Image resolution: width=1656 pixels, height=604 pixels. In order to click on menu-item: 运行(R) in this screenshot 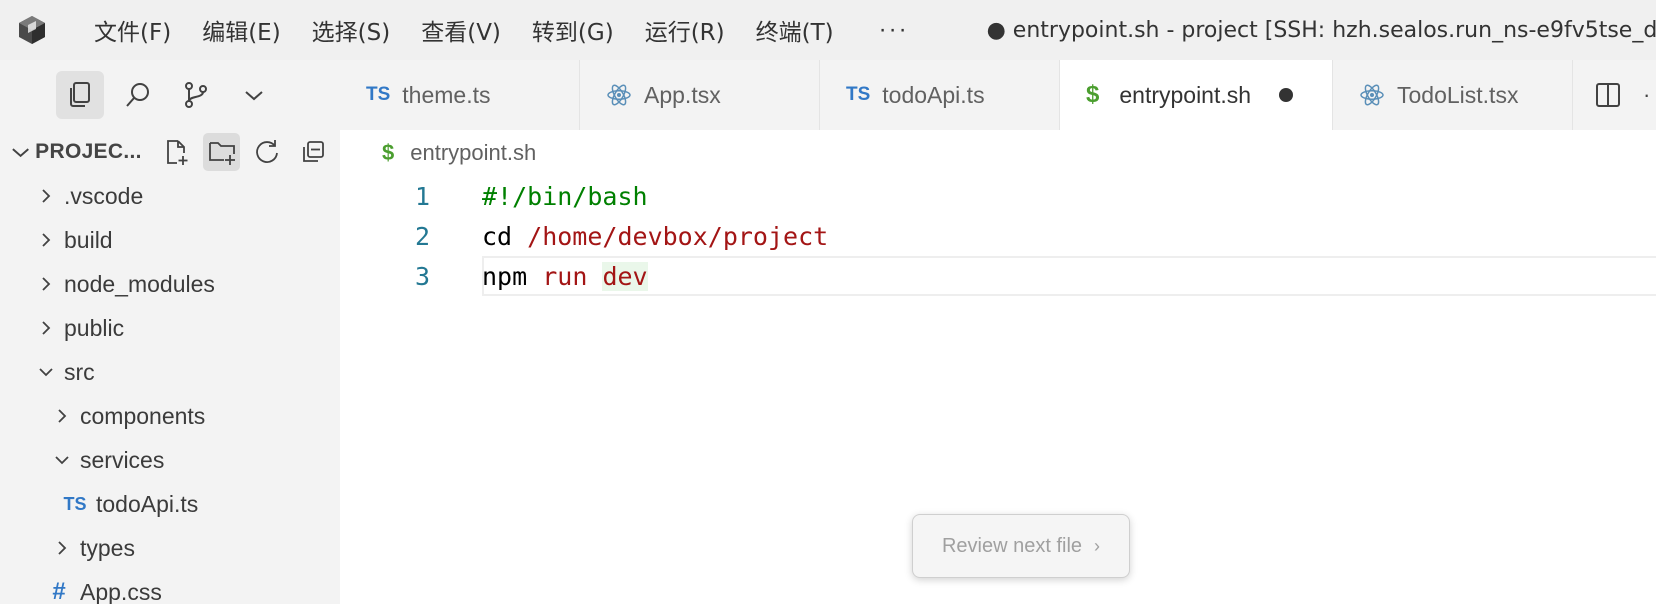, I will do `click(685, 30)`.